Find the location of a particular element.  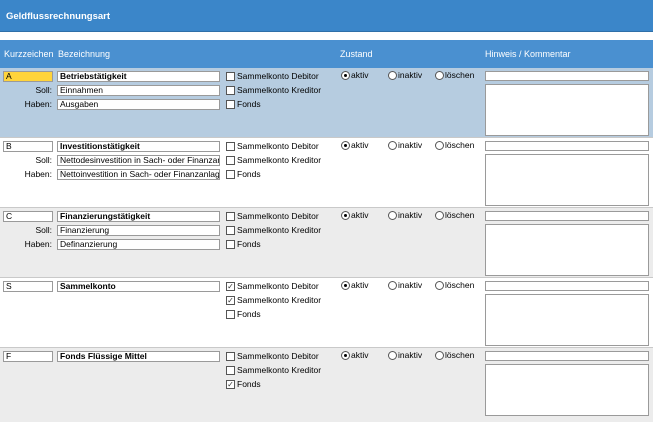

soll-field: Finanzierung is located at coordinates (138, 230).